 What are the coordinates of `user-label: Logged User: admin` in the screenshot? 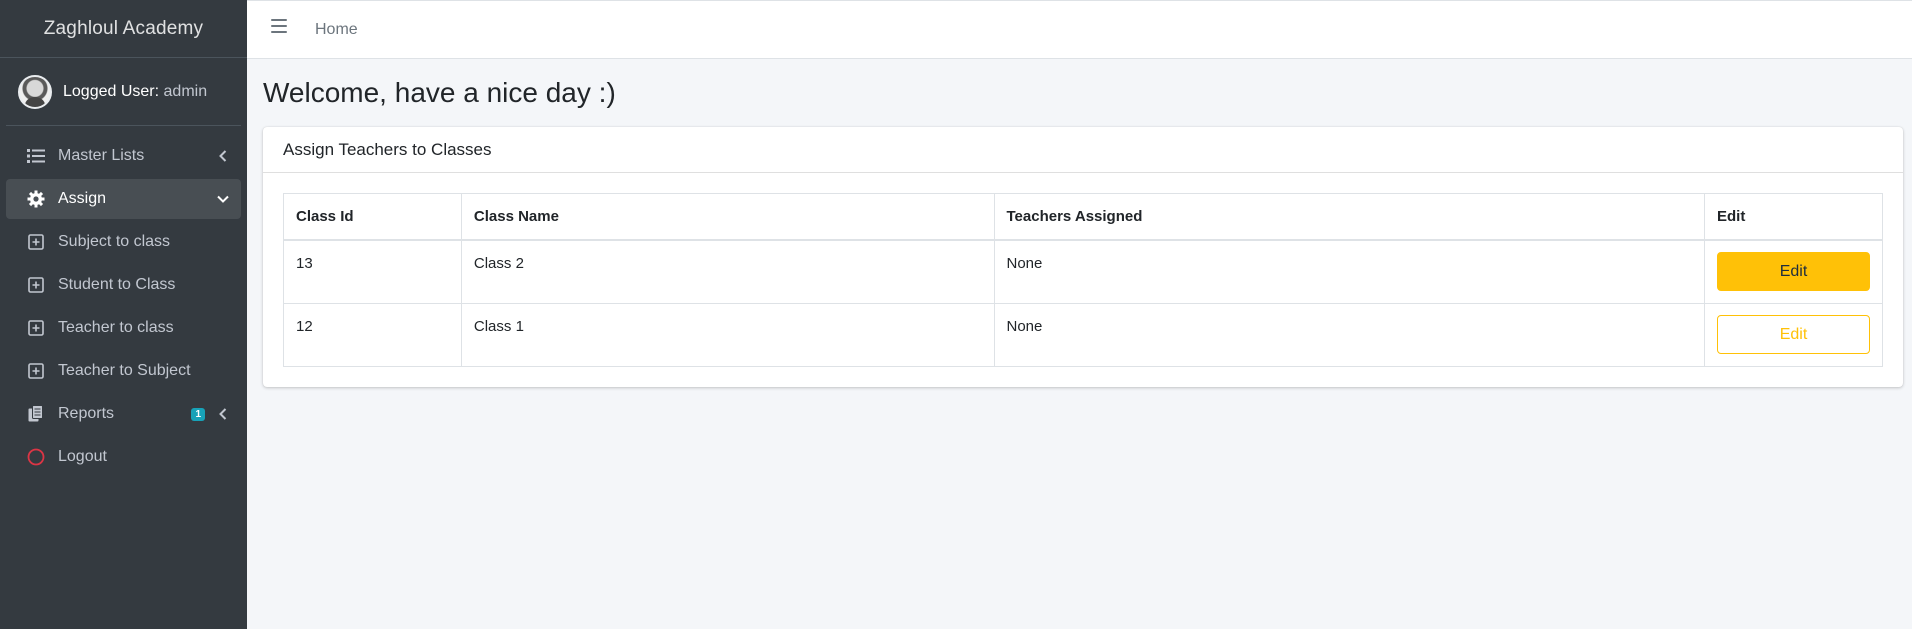 It's located at (135, 92).